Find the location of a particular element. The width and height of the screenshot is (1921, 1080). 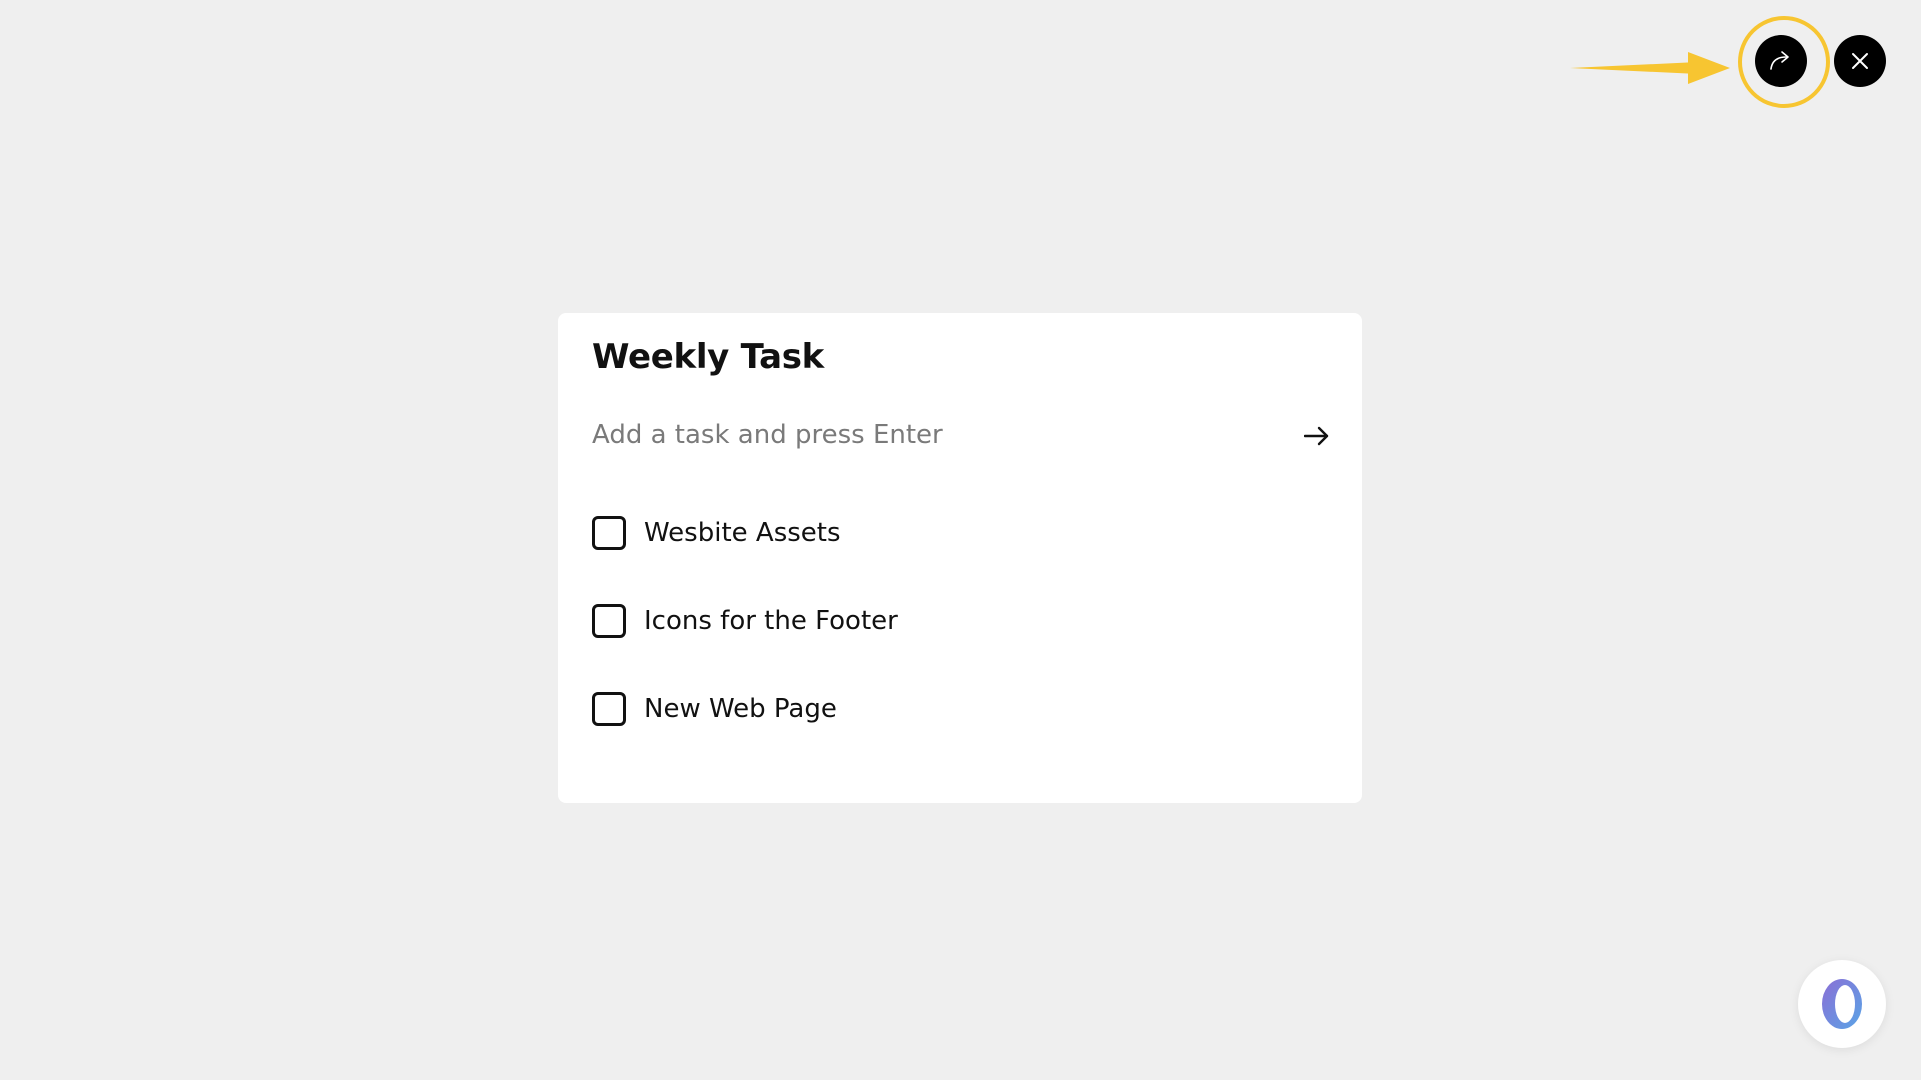

task-label: New Web Page is located at coordinates (740, 709).